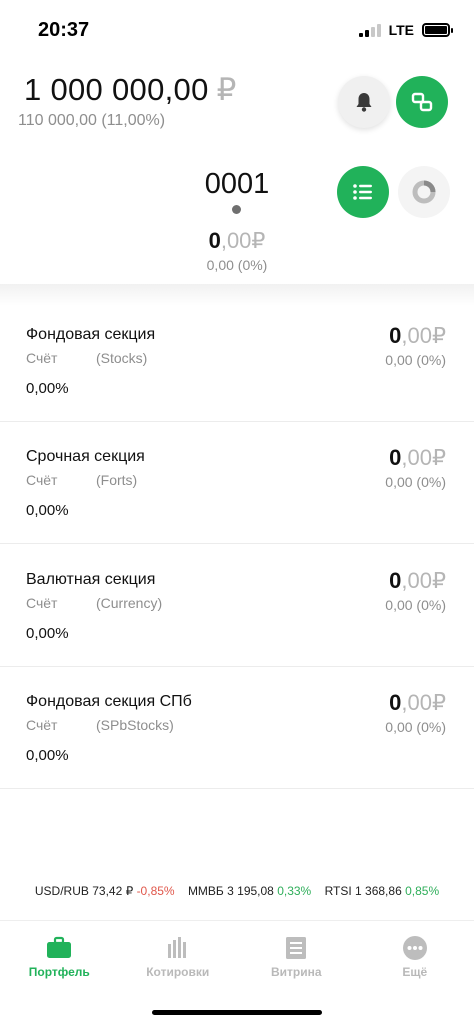 This screenshot has height=1026, width=474. Describe the element at coordinates (129, 603) in the screenshot. I see `section-type: (Currency)` at that location.